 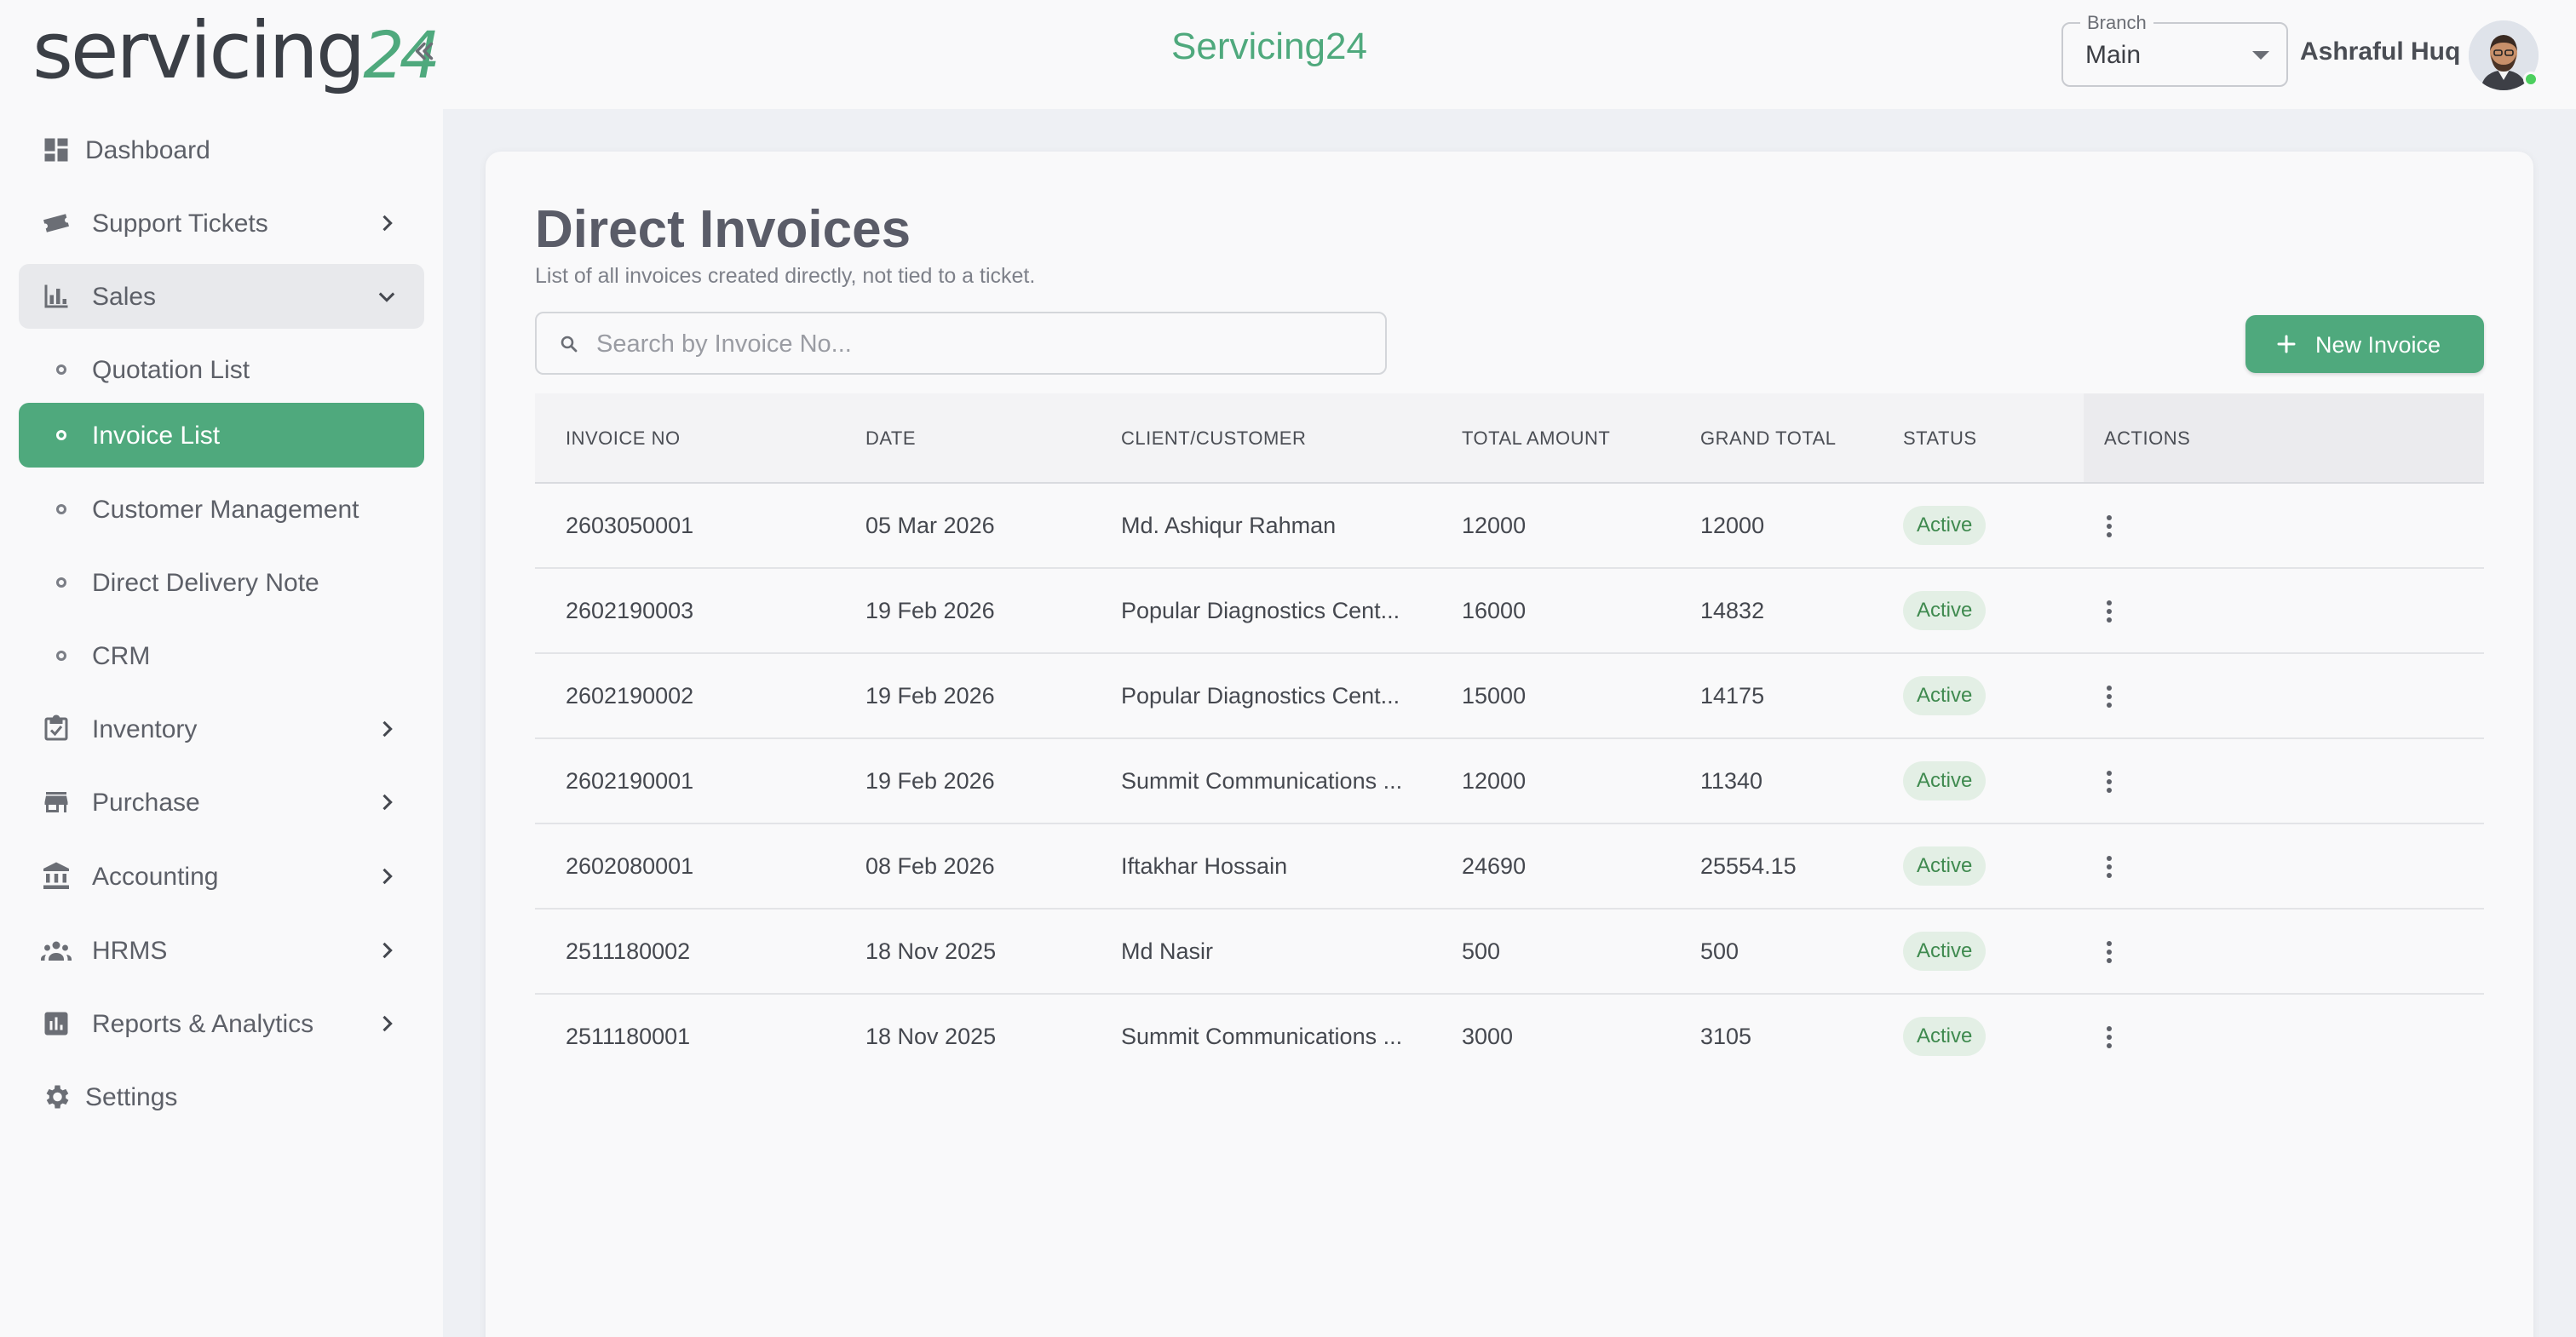 I want to click on column-header-status: STATUS, so click(x=1940, y=439).